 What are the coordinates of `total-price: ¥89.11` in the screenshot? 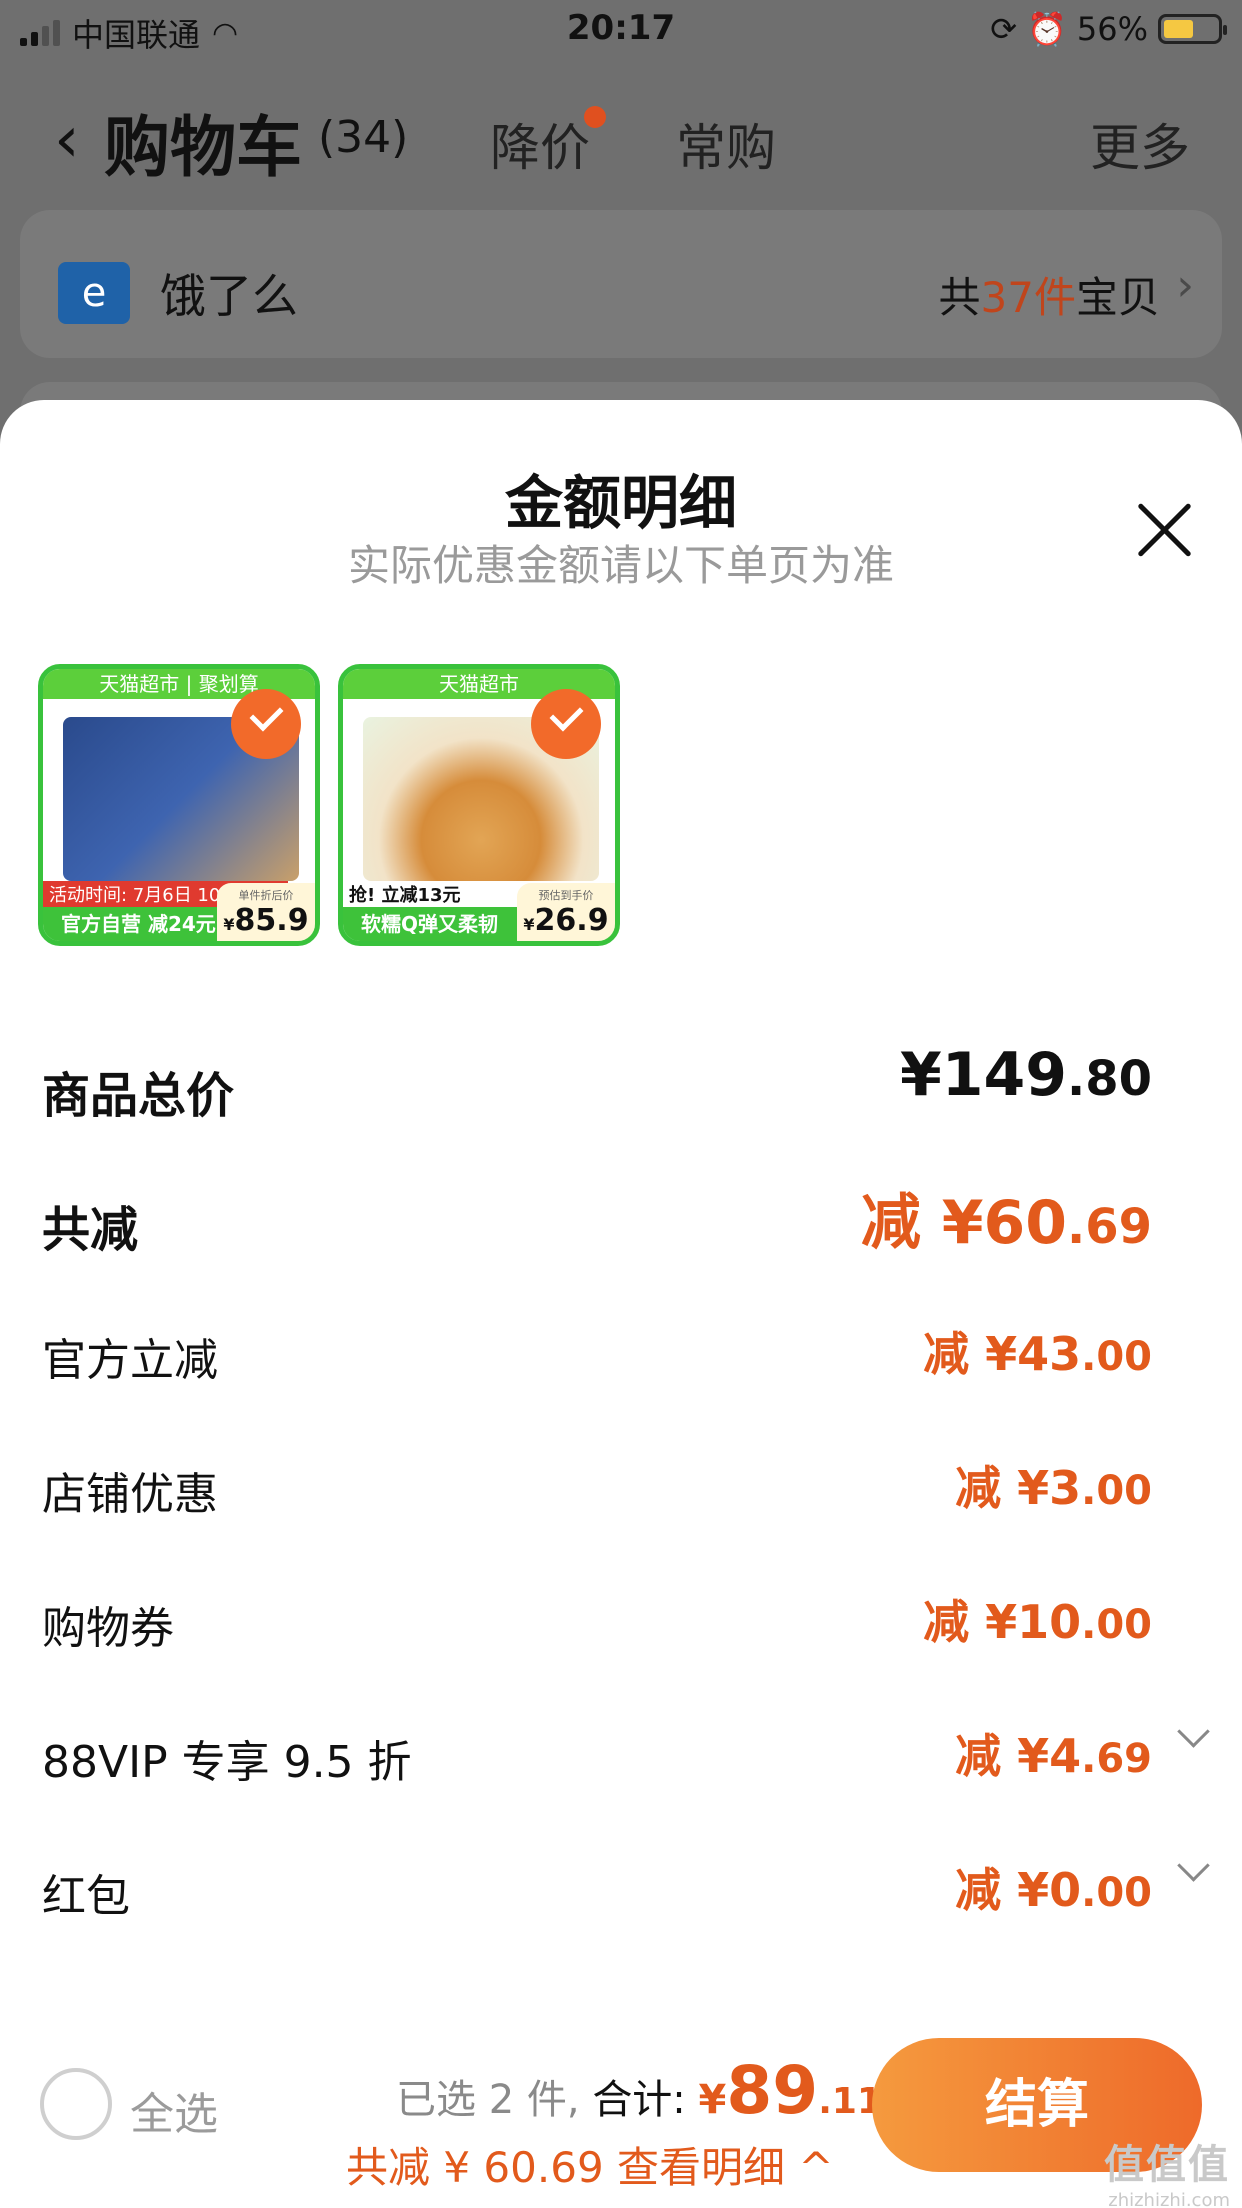 It's located at (790, 2090).